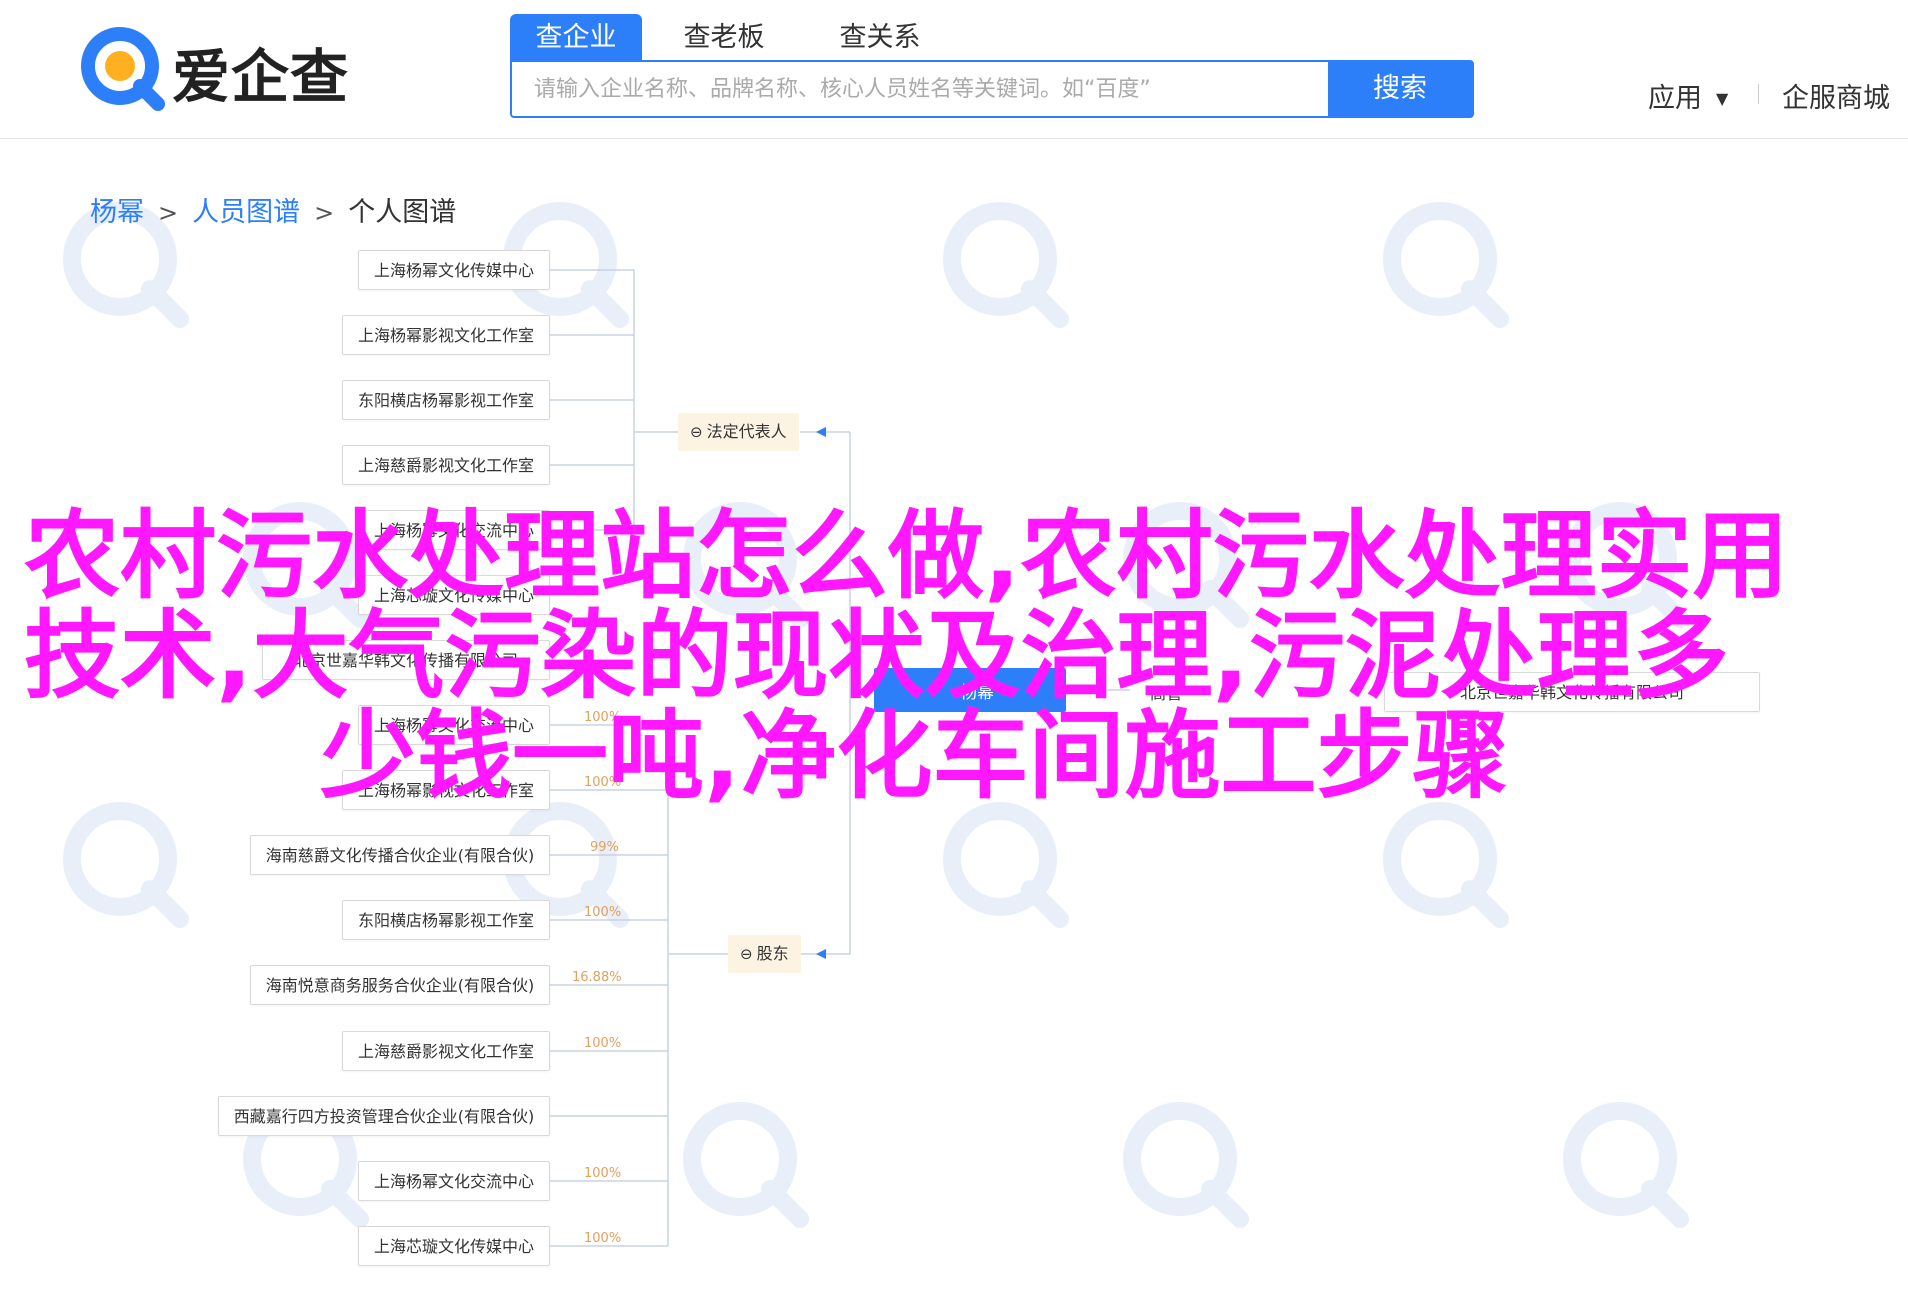 Image resolution: width=1908 pixels, height=1302 pixels. I want to click on nav-app-label: 应用, so click(1675, 98).